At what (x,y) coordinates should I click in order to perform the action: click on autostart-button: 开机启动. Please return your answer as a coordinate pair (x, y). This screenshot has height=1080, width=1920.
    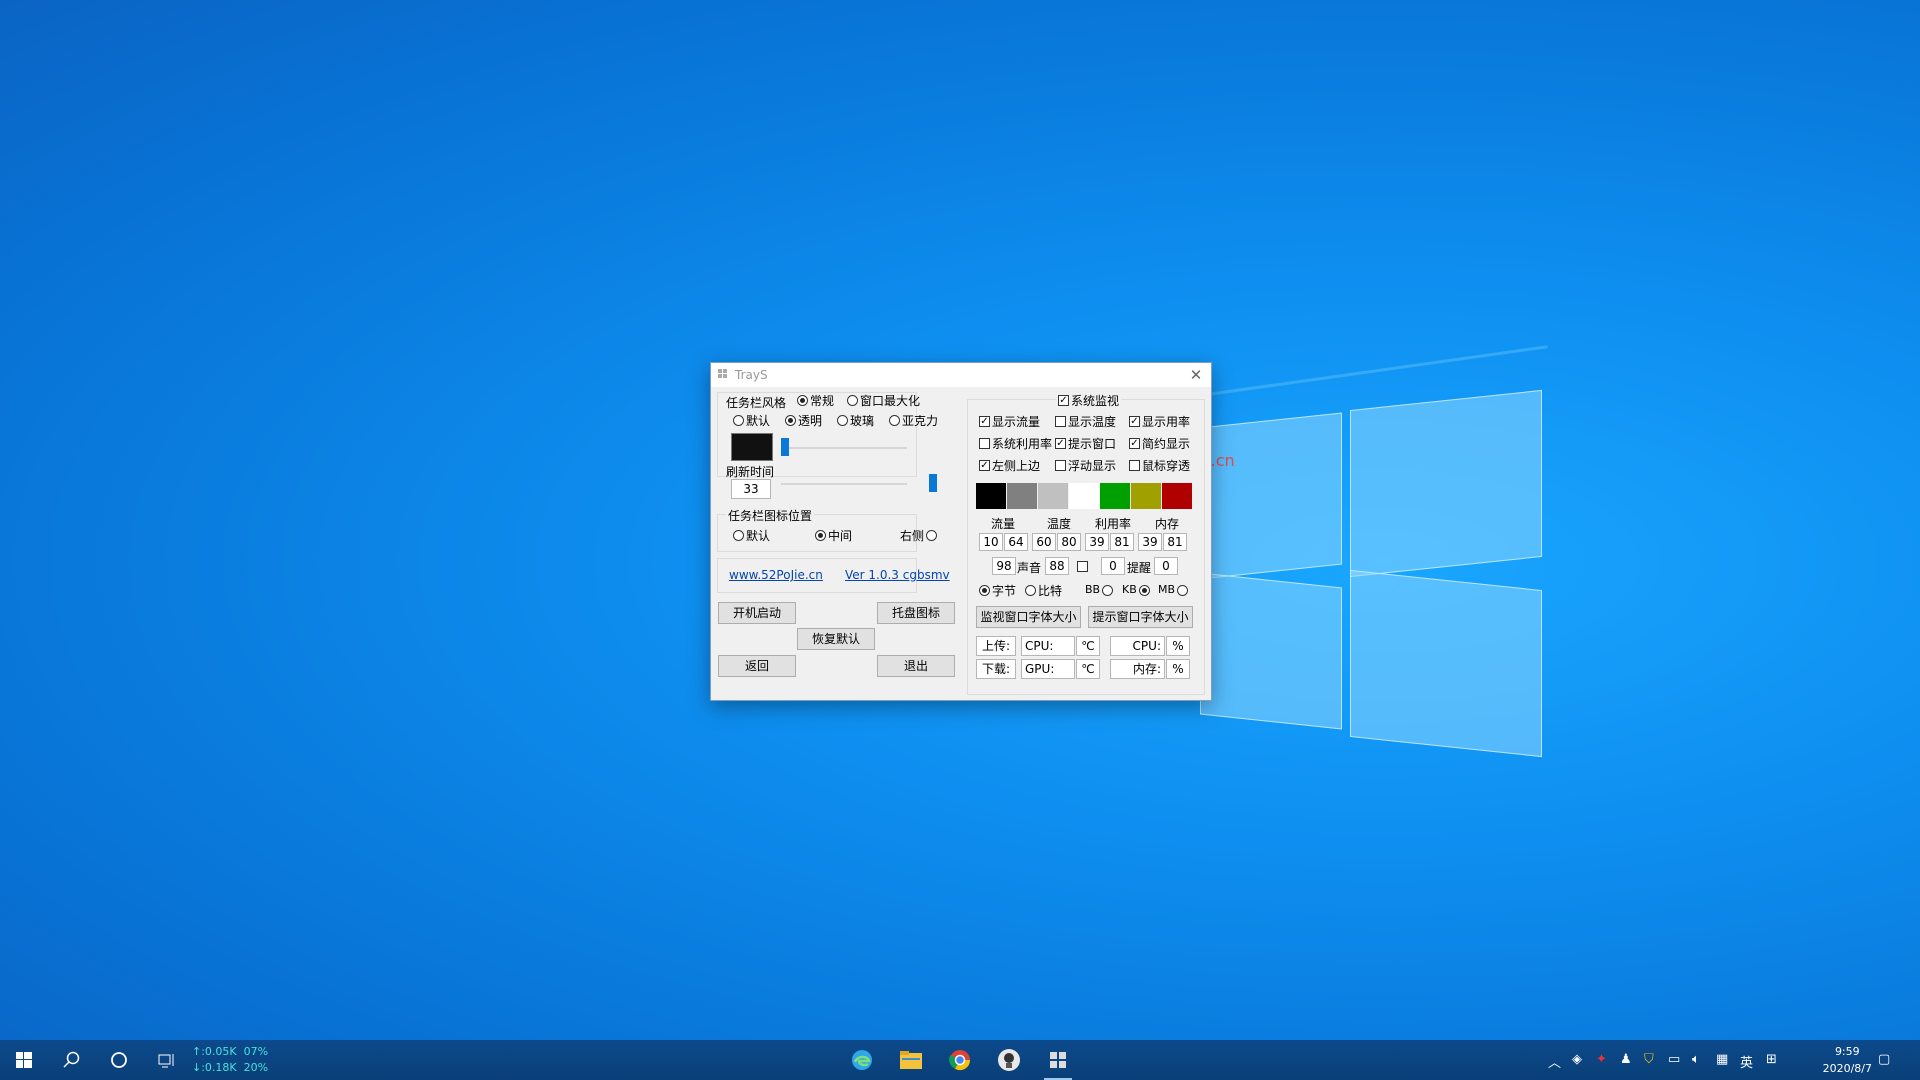
    Looking at the image, I should click on (757, 613).